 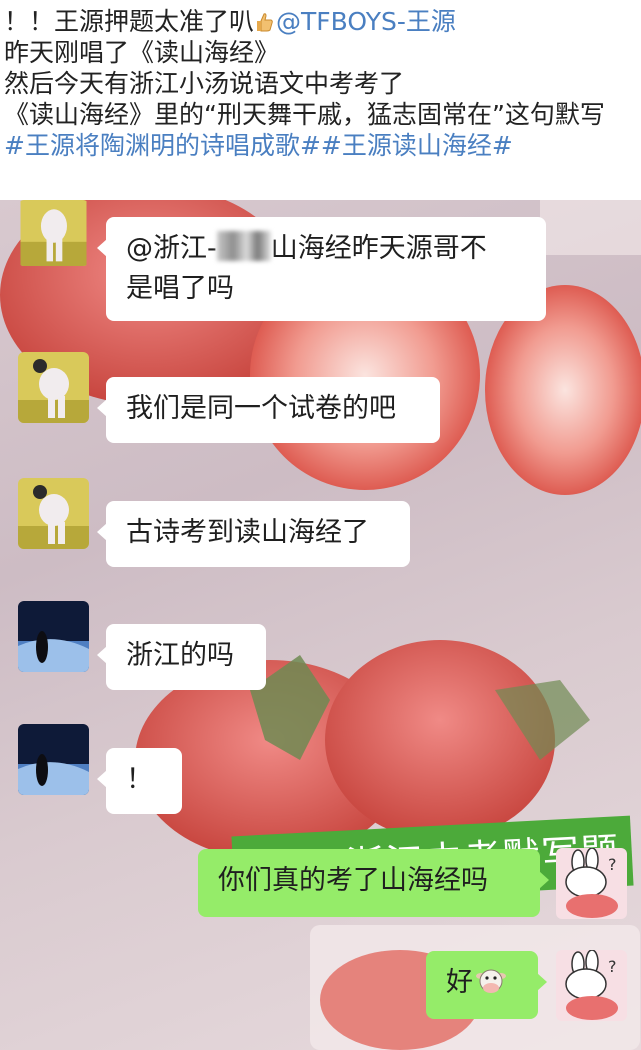 I want to click on message-bubble-outgoing: 好, so click(x=486, y=985).